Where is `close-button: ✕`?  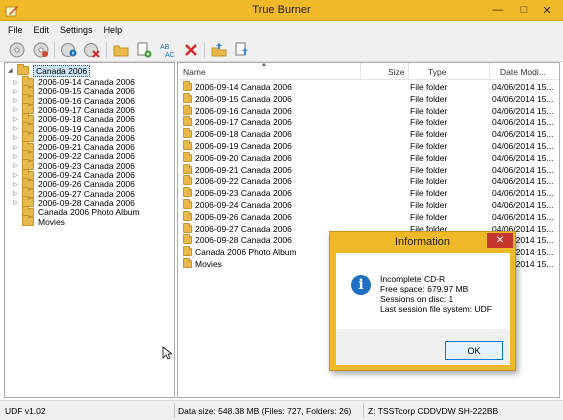 close-button: ✕ is located at coordinates (547, 10).